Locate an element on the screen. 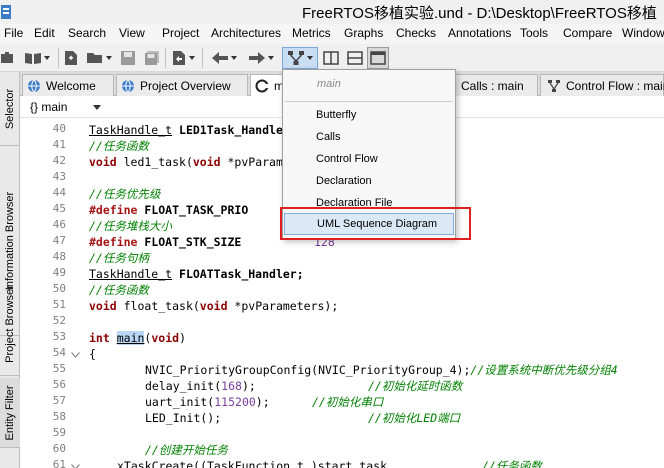 The width and height of the screenshot is (664, 468). line-number: 53 is located at coordinates (59, 336).